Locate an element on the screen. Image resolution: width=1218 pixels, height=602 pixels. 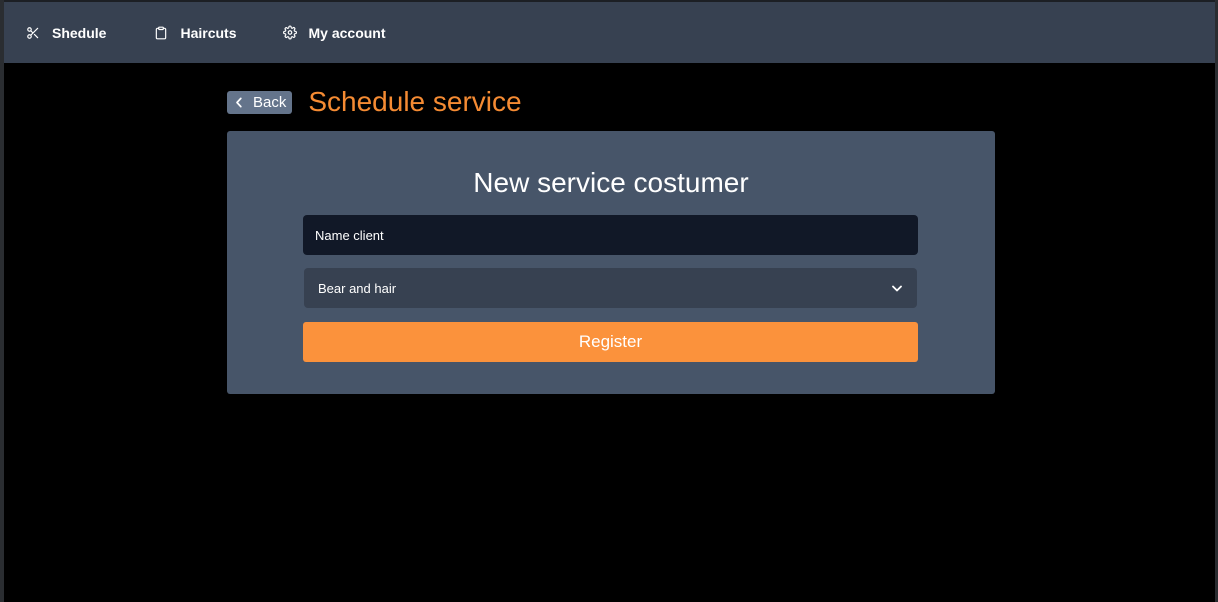
nav-item-shedule: Shedule is located at coordinates (66, 32).